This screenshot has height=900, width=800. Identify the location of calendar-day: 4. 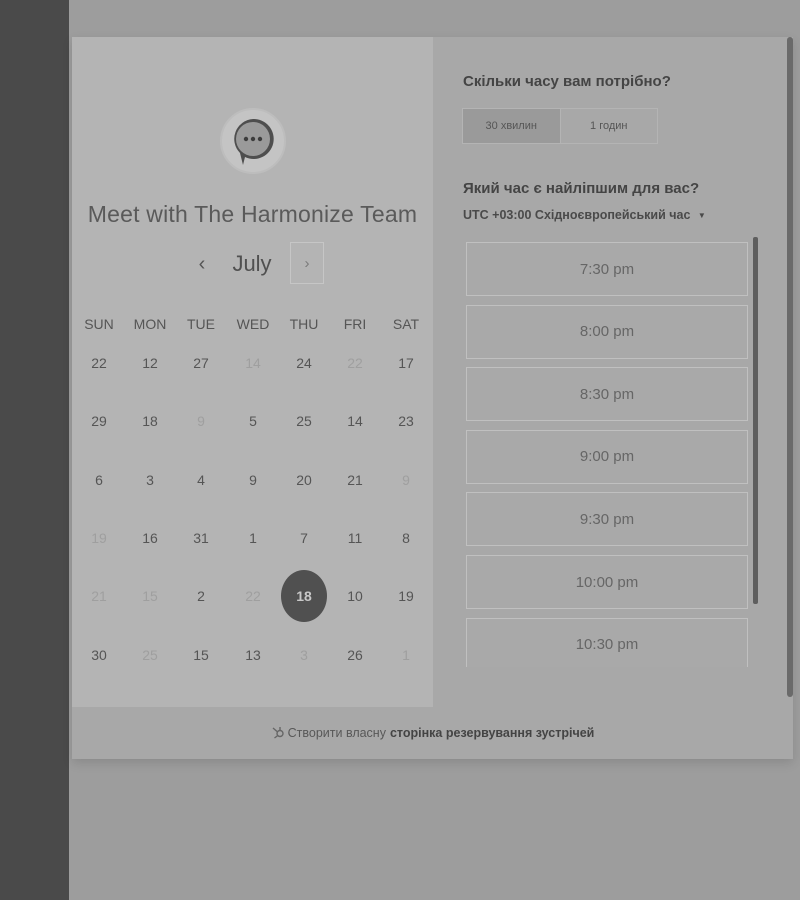
(201, 480).